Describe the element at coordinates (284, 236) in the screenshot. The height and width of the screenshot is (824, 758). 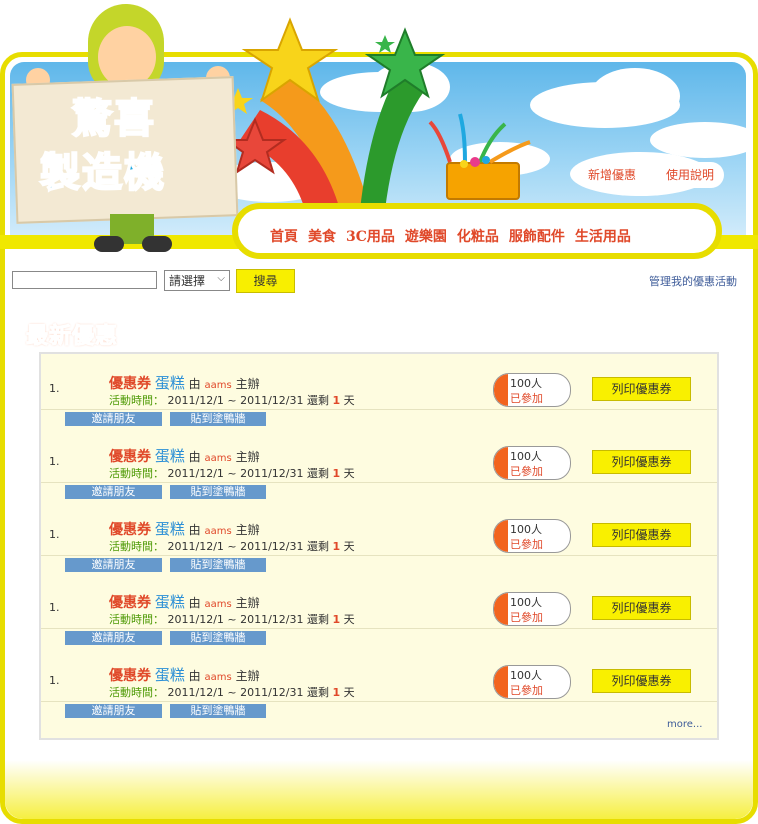
I see `nav-item-home: 首頁` at that location.